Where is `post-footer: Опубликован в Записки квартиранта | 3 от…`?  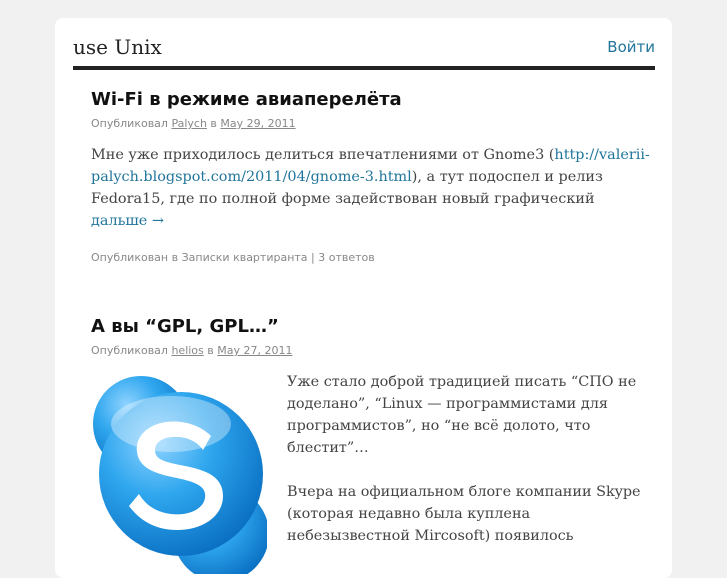 post-footer: Опубликован в Записки квартиранта | 3 от… is located at coordinates (371, 257).